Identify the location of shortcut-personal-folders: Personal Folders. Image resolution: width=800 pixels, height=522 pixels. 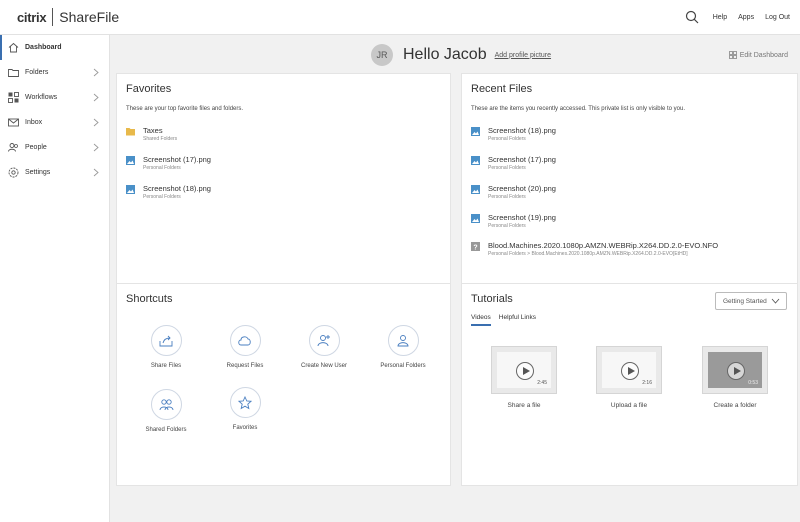
(403, 347).